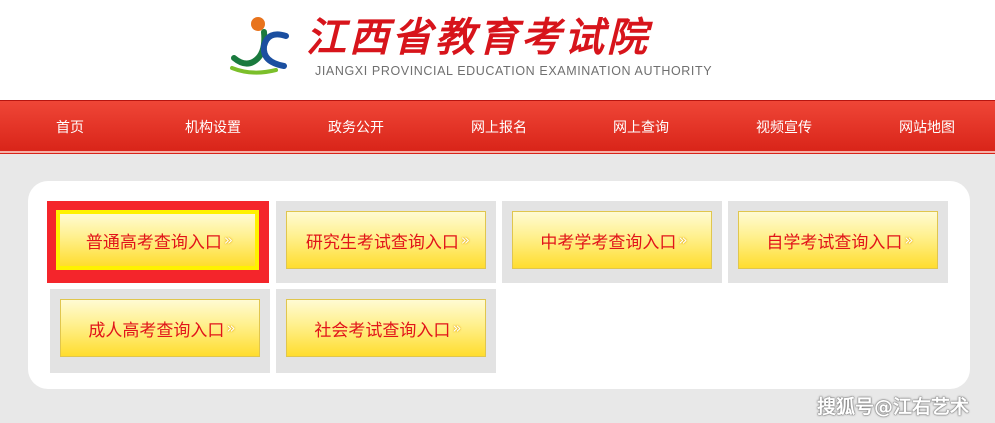  Describe the element at coordinates (834, 242) in the screenshot. I see `entry-label: 自学考试查询入口` at that location.